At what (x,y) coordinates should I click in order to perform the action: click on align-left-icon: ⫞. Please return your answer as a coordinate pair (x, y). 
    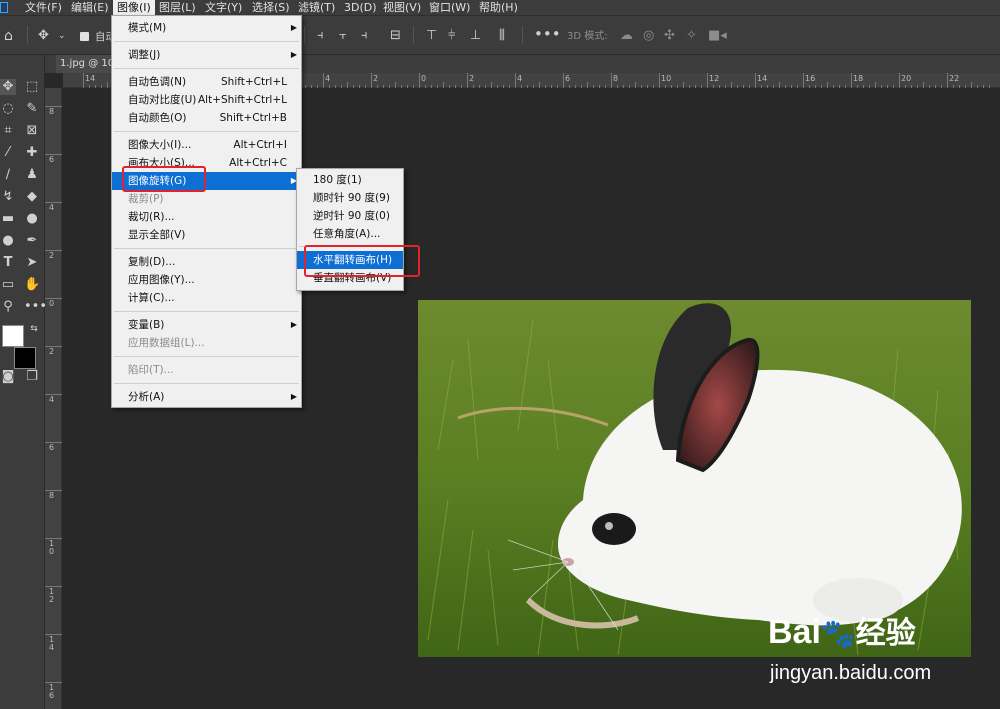
    Looking at the image, I should click on (320, 36).